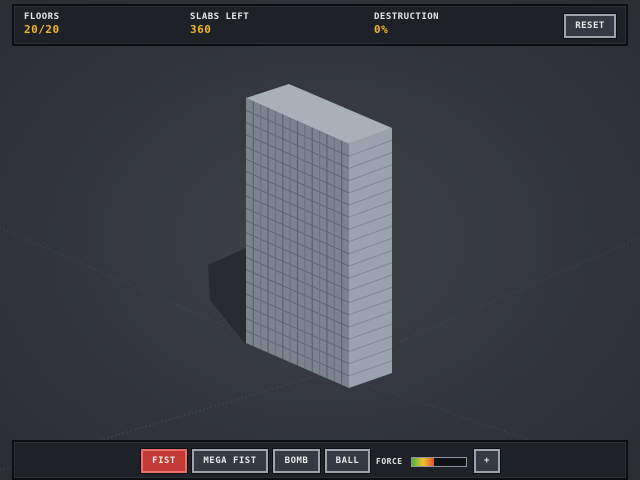  Describe the element at coordinates (406, 24) in the screenshot. I see `destruction-stat: DESTRUCTION 0%` at that location.